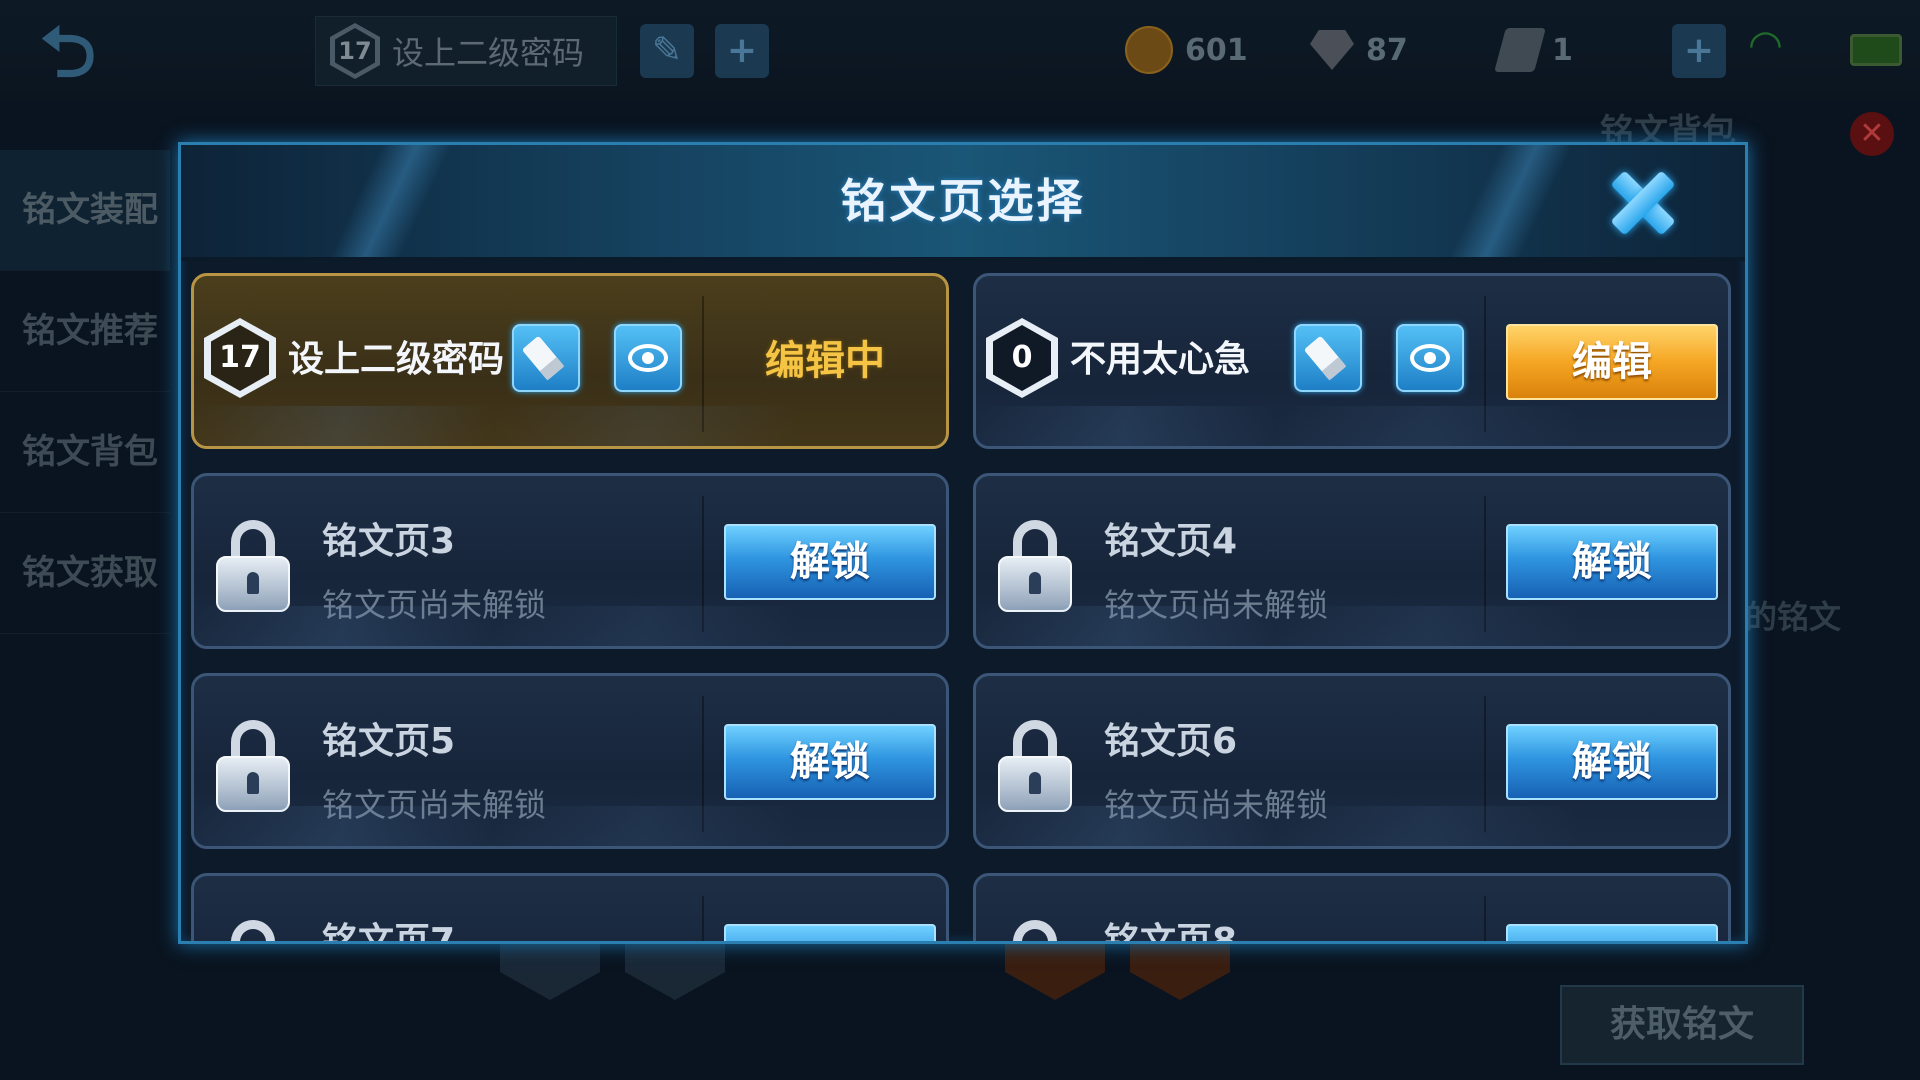  I want to click on page-name: 设上二级密码, so click(396, 359).